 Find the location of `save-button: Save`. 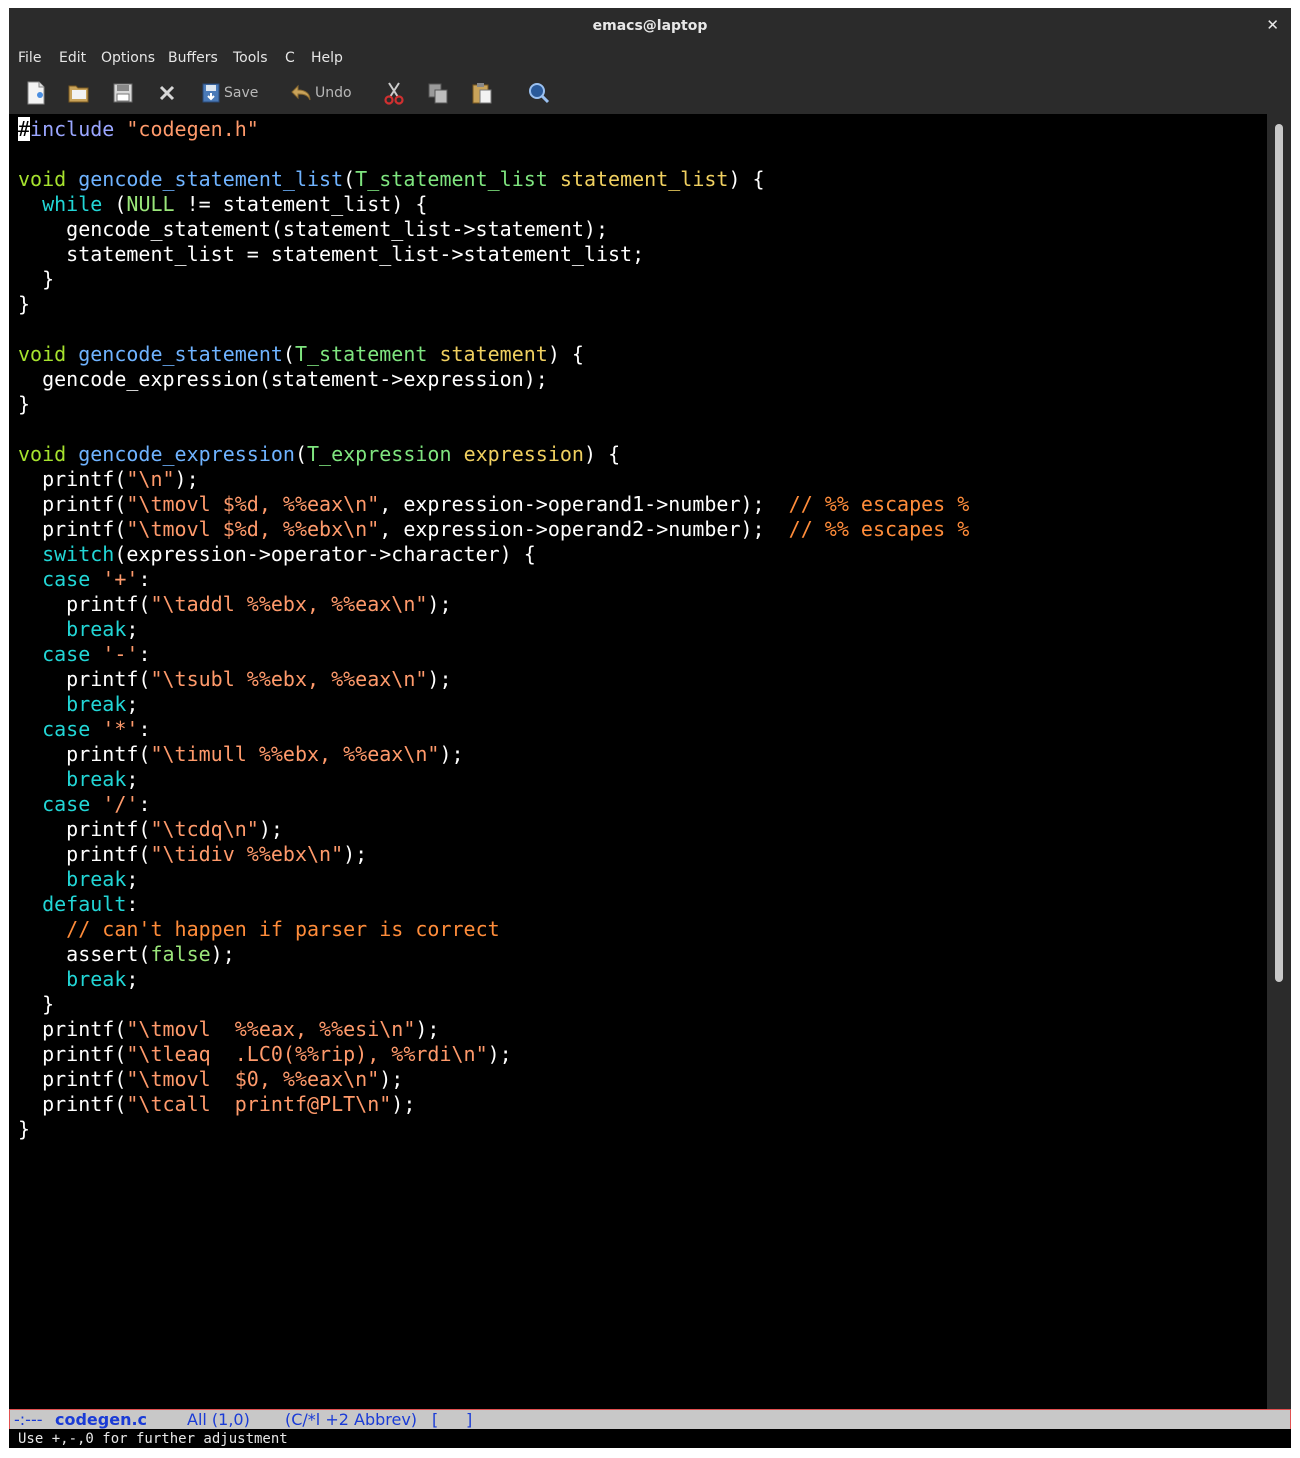

save-button: Save is located at coordinates (229, 93).